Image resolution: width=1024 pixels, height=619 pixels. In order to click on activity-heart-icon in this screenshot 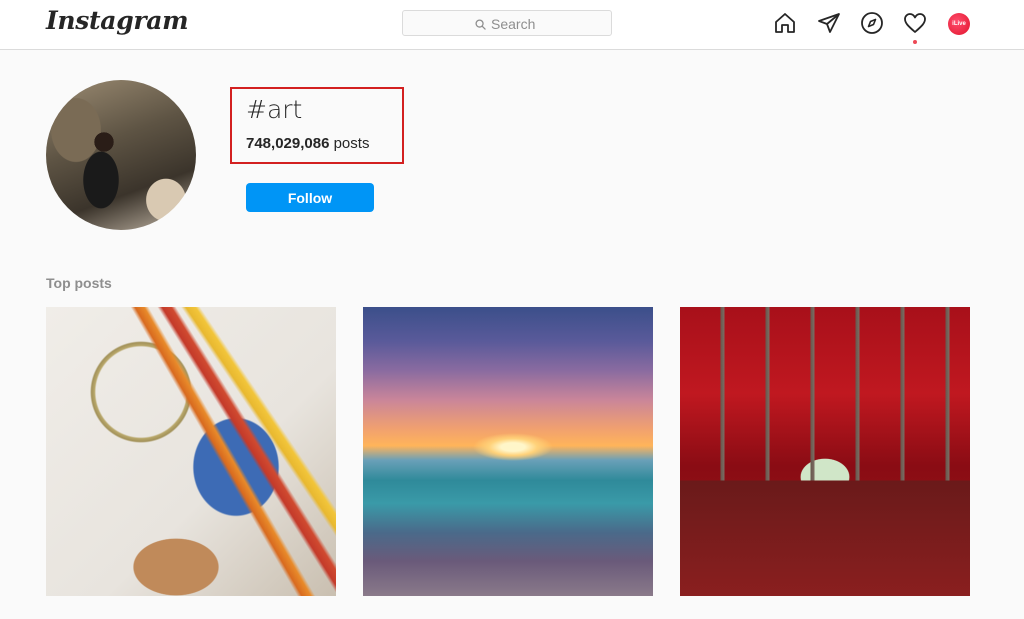, I will do `click(915, 23)`.